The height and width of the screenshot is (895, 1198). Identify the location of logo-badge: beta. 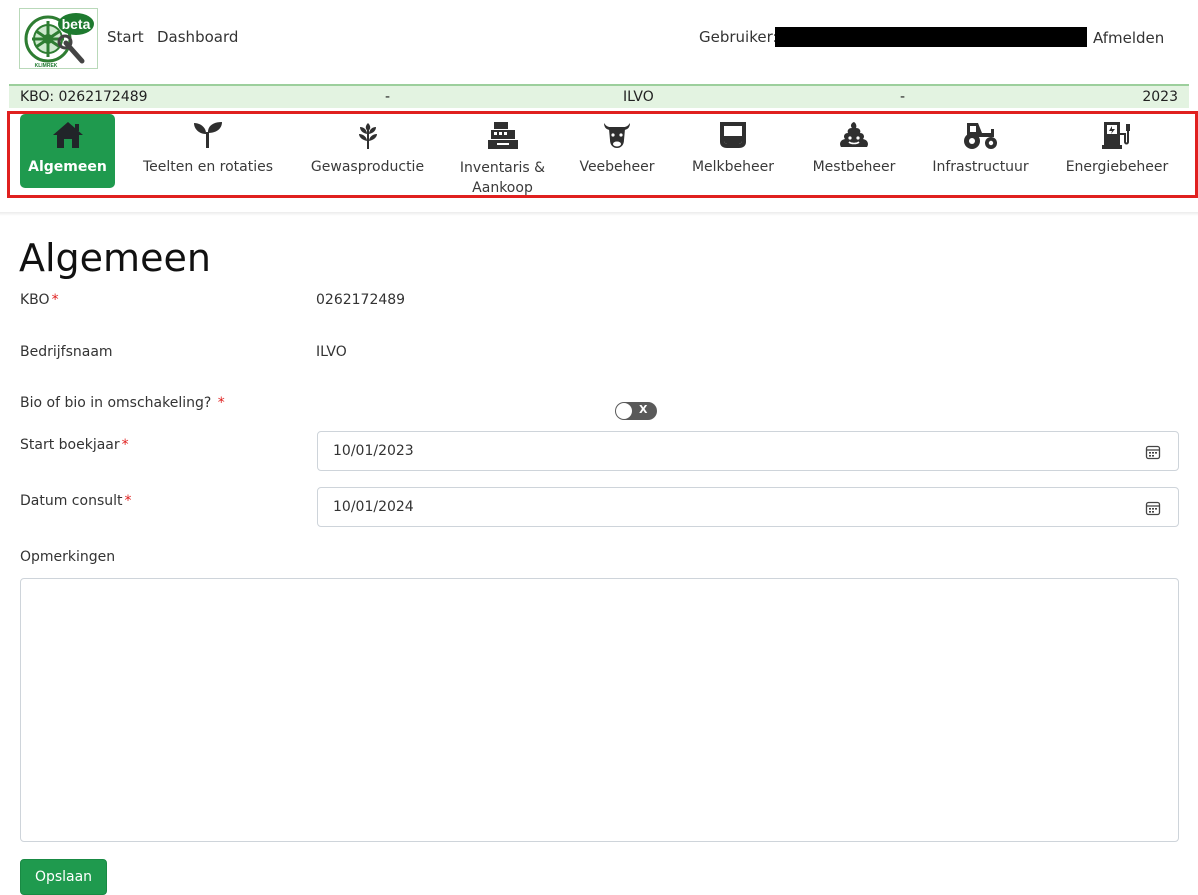
(76, 24).